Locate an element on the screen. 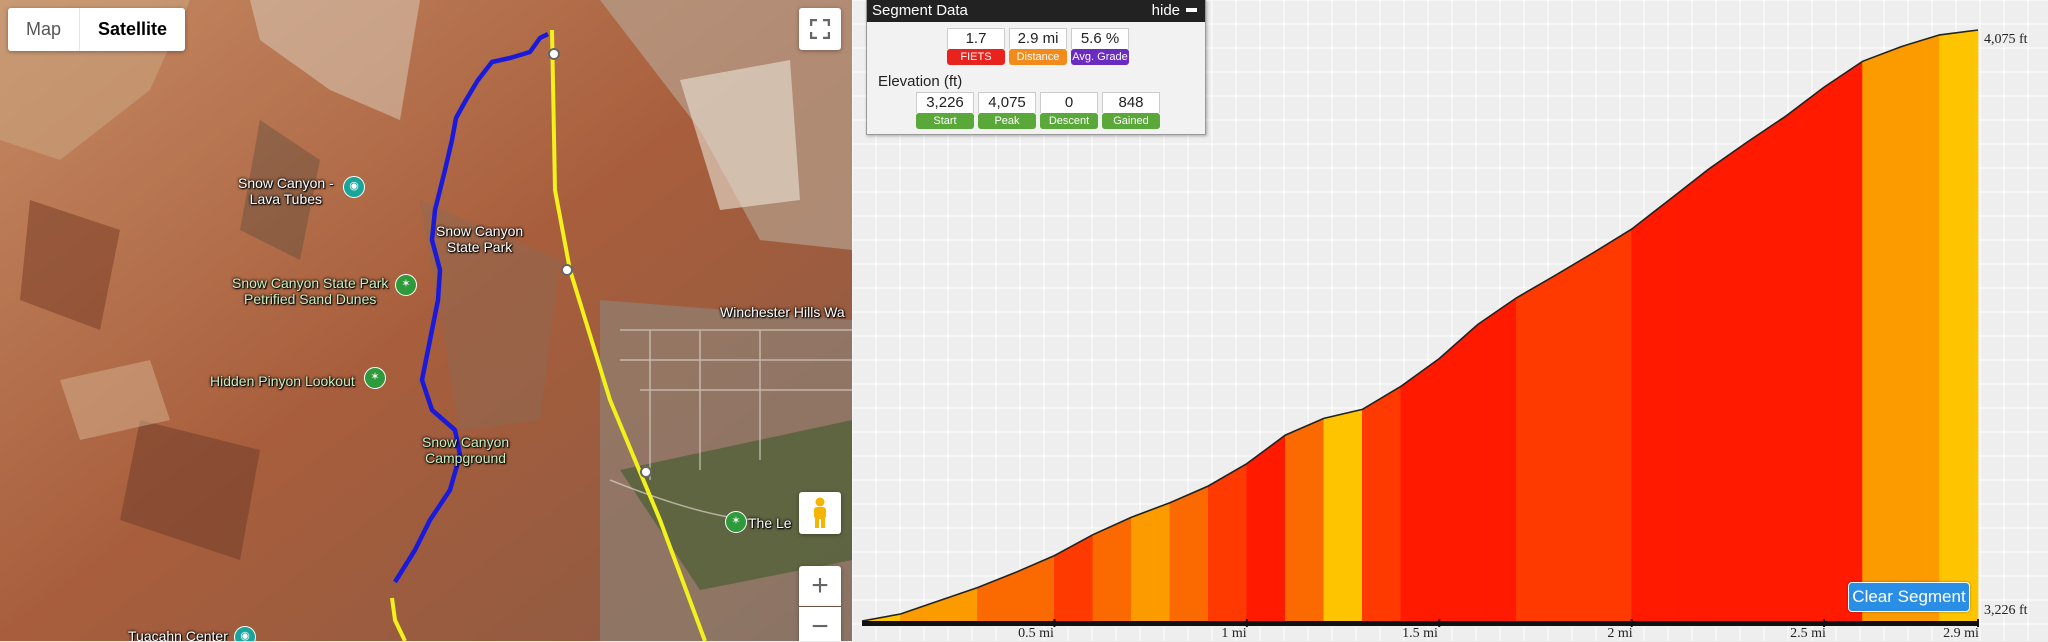  stat-label: Gained is located at coordinates (1131, 121).